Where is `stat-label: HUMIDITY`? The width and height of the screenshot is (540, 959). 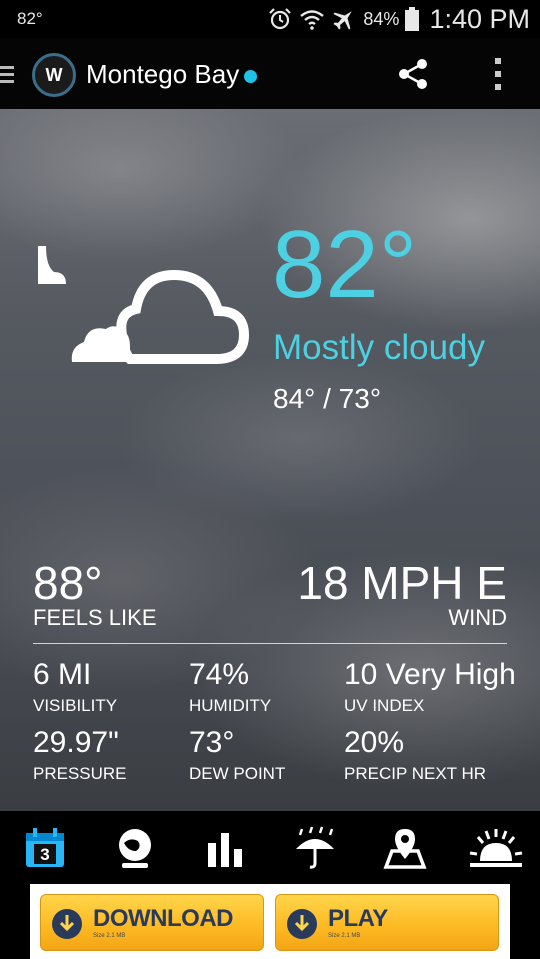
stat-label: HUMIDITY is located at coordinates (230, 705).